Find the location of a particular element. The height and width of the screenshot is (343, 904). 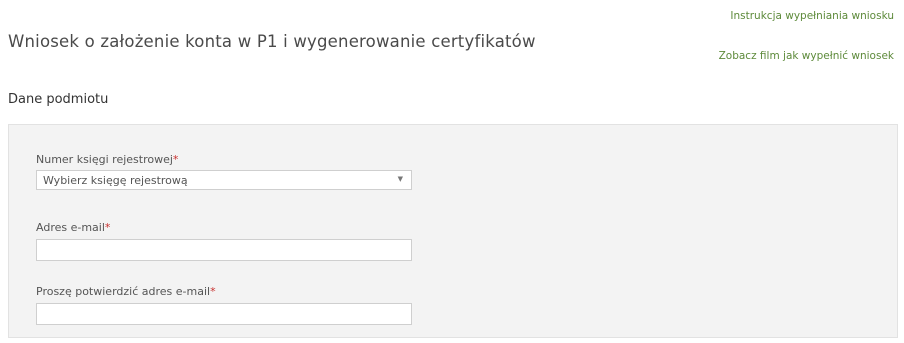

email-label-text: Adres e-mail is located at coordinates (70, 227).